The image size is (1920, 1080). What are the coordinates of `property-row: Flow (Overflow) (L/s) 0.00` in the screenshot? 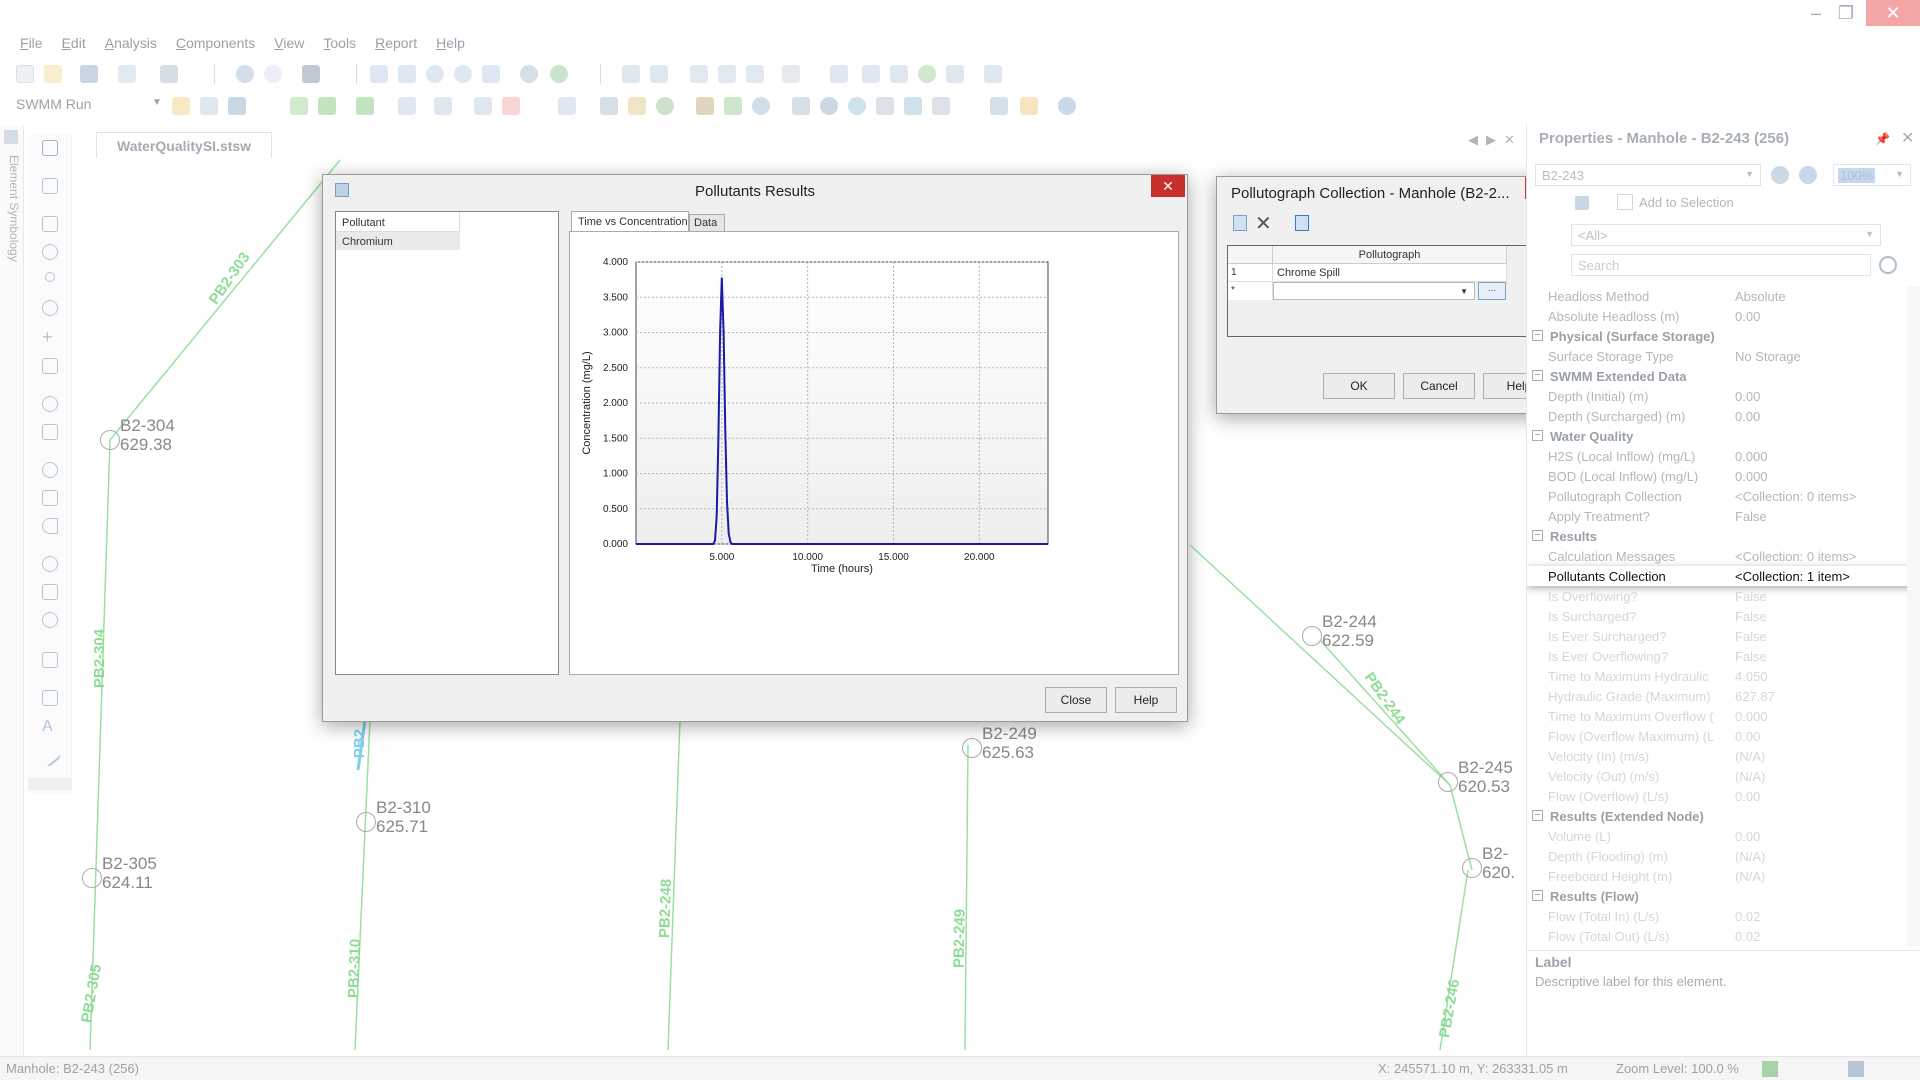 It's located at (1723, 796).